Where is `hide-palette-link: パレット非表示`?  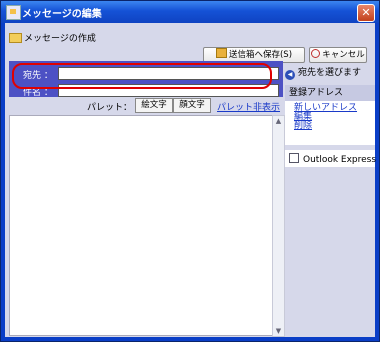 hide-palette-link: パレット非表示 is located at coordinates (248, 106).